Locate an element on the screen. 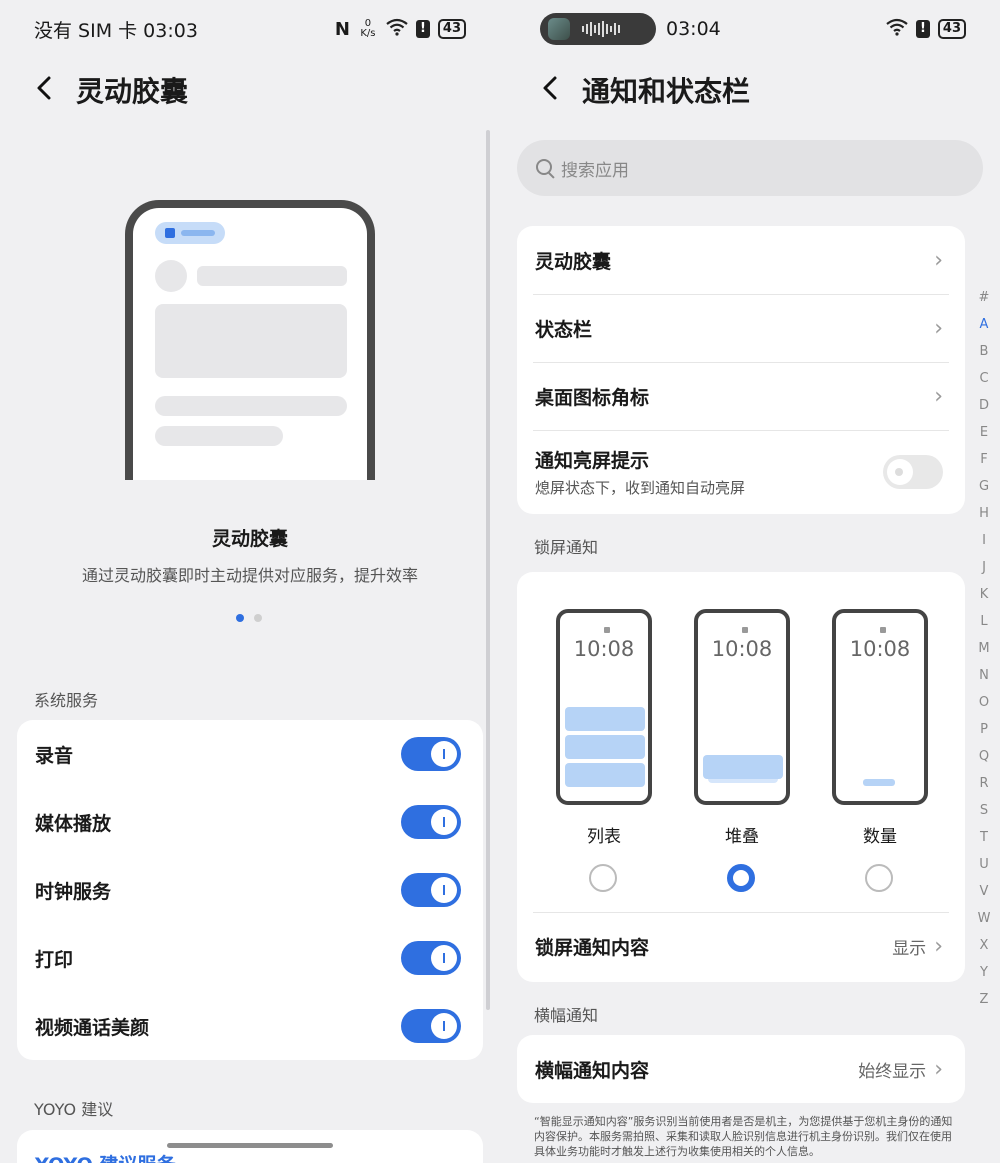 The height and width of the screenshot is (1163, 1000). alphabet-index-letter: D is located at coordinates (984, 405).